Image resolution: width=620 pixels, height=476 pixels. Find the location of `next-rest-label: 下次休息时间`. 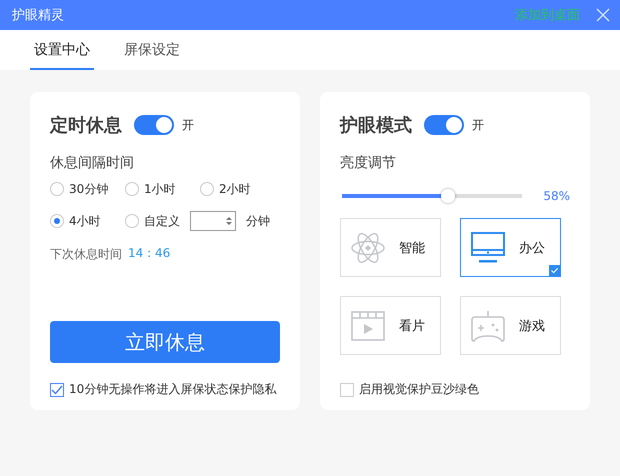

next-rest-label: 下次休息时间 is located at coordinates (86, 254).